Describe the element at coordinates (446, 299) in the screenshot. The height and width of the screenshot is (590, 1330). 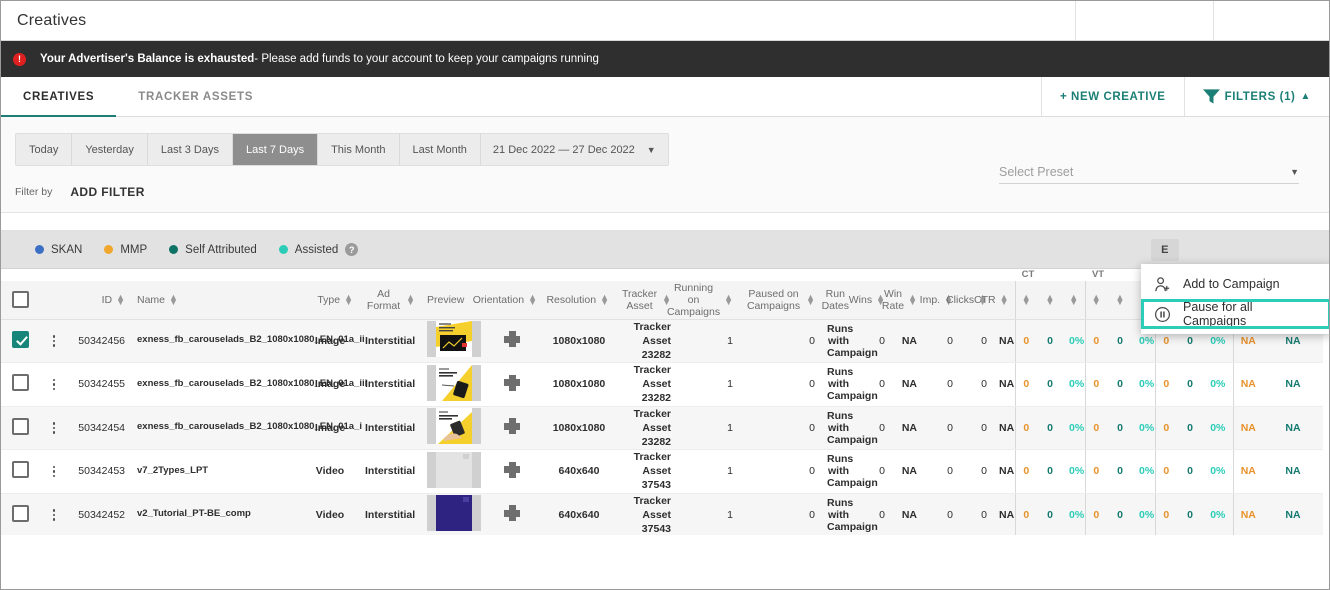
I see `th-label: Preview` at that location.